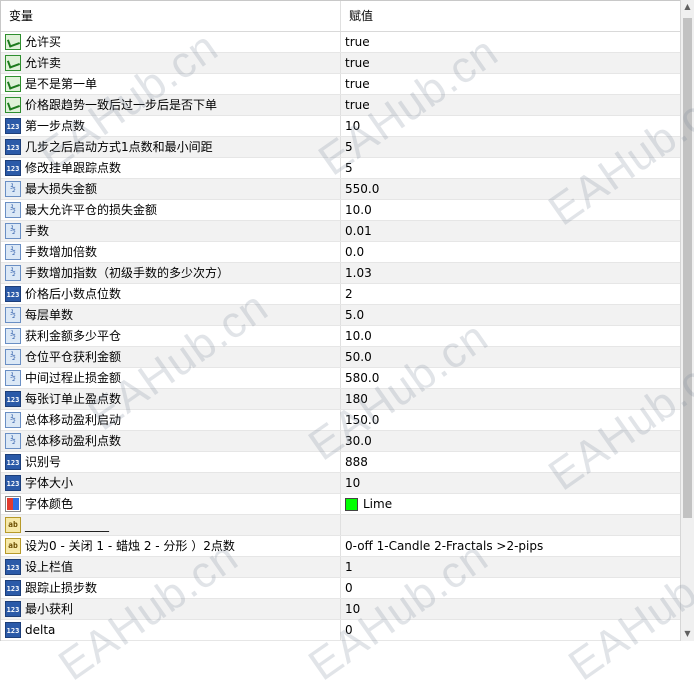 The image size is (694, 691). Describe the element at coordinates (340, 420) in the screenshot. I see `input-row: ½ 总体移动盈利启动 150.0` at that location.